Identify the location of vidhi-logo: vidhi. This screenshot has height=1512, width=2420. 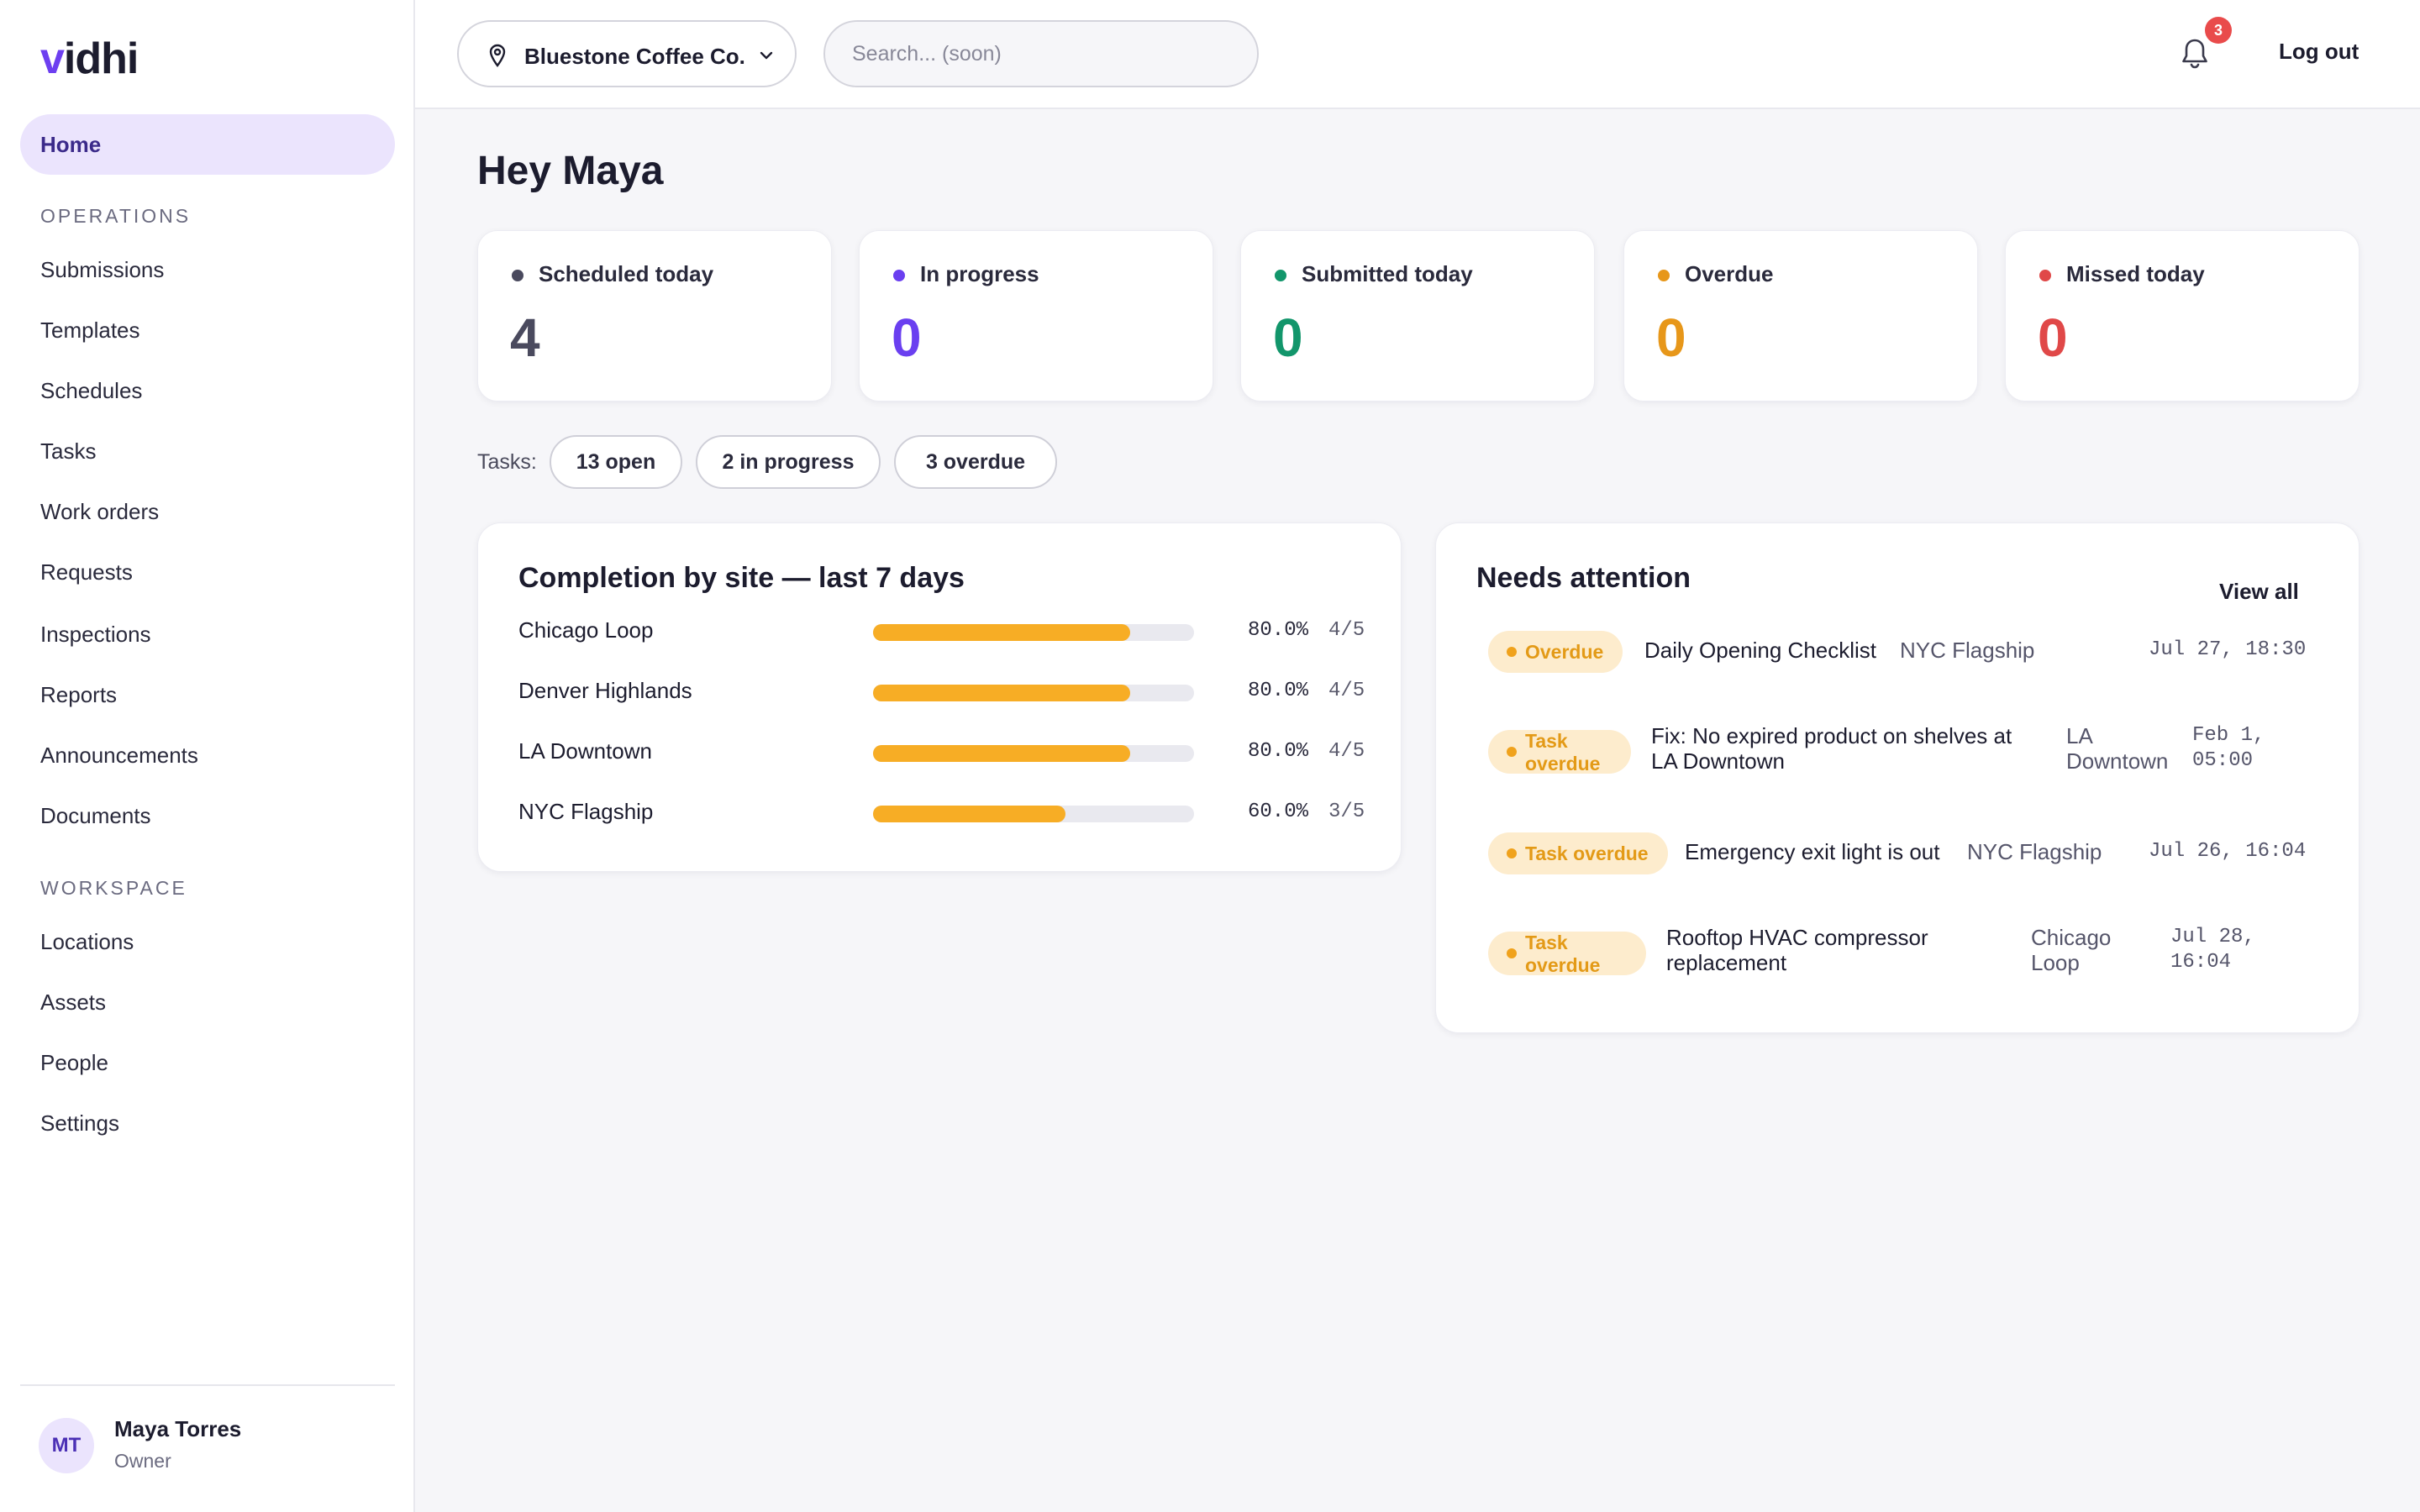
(90, 59).